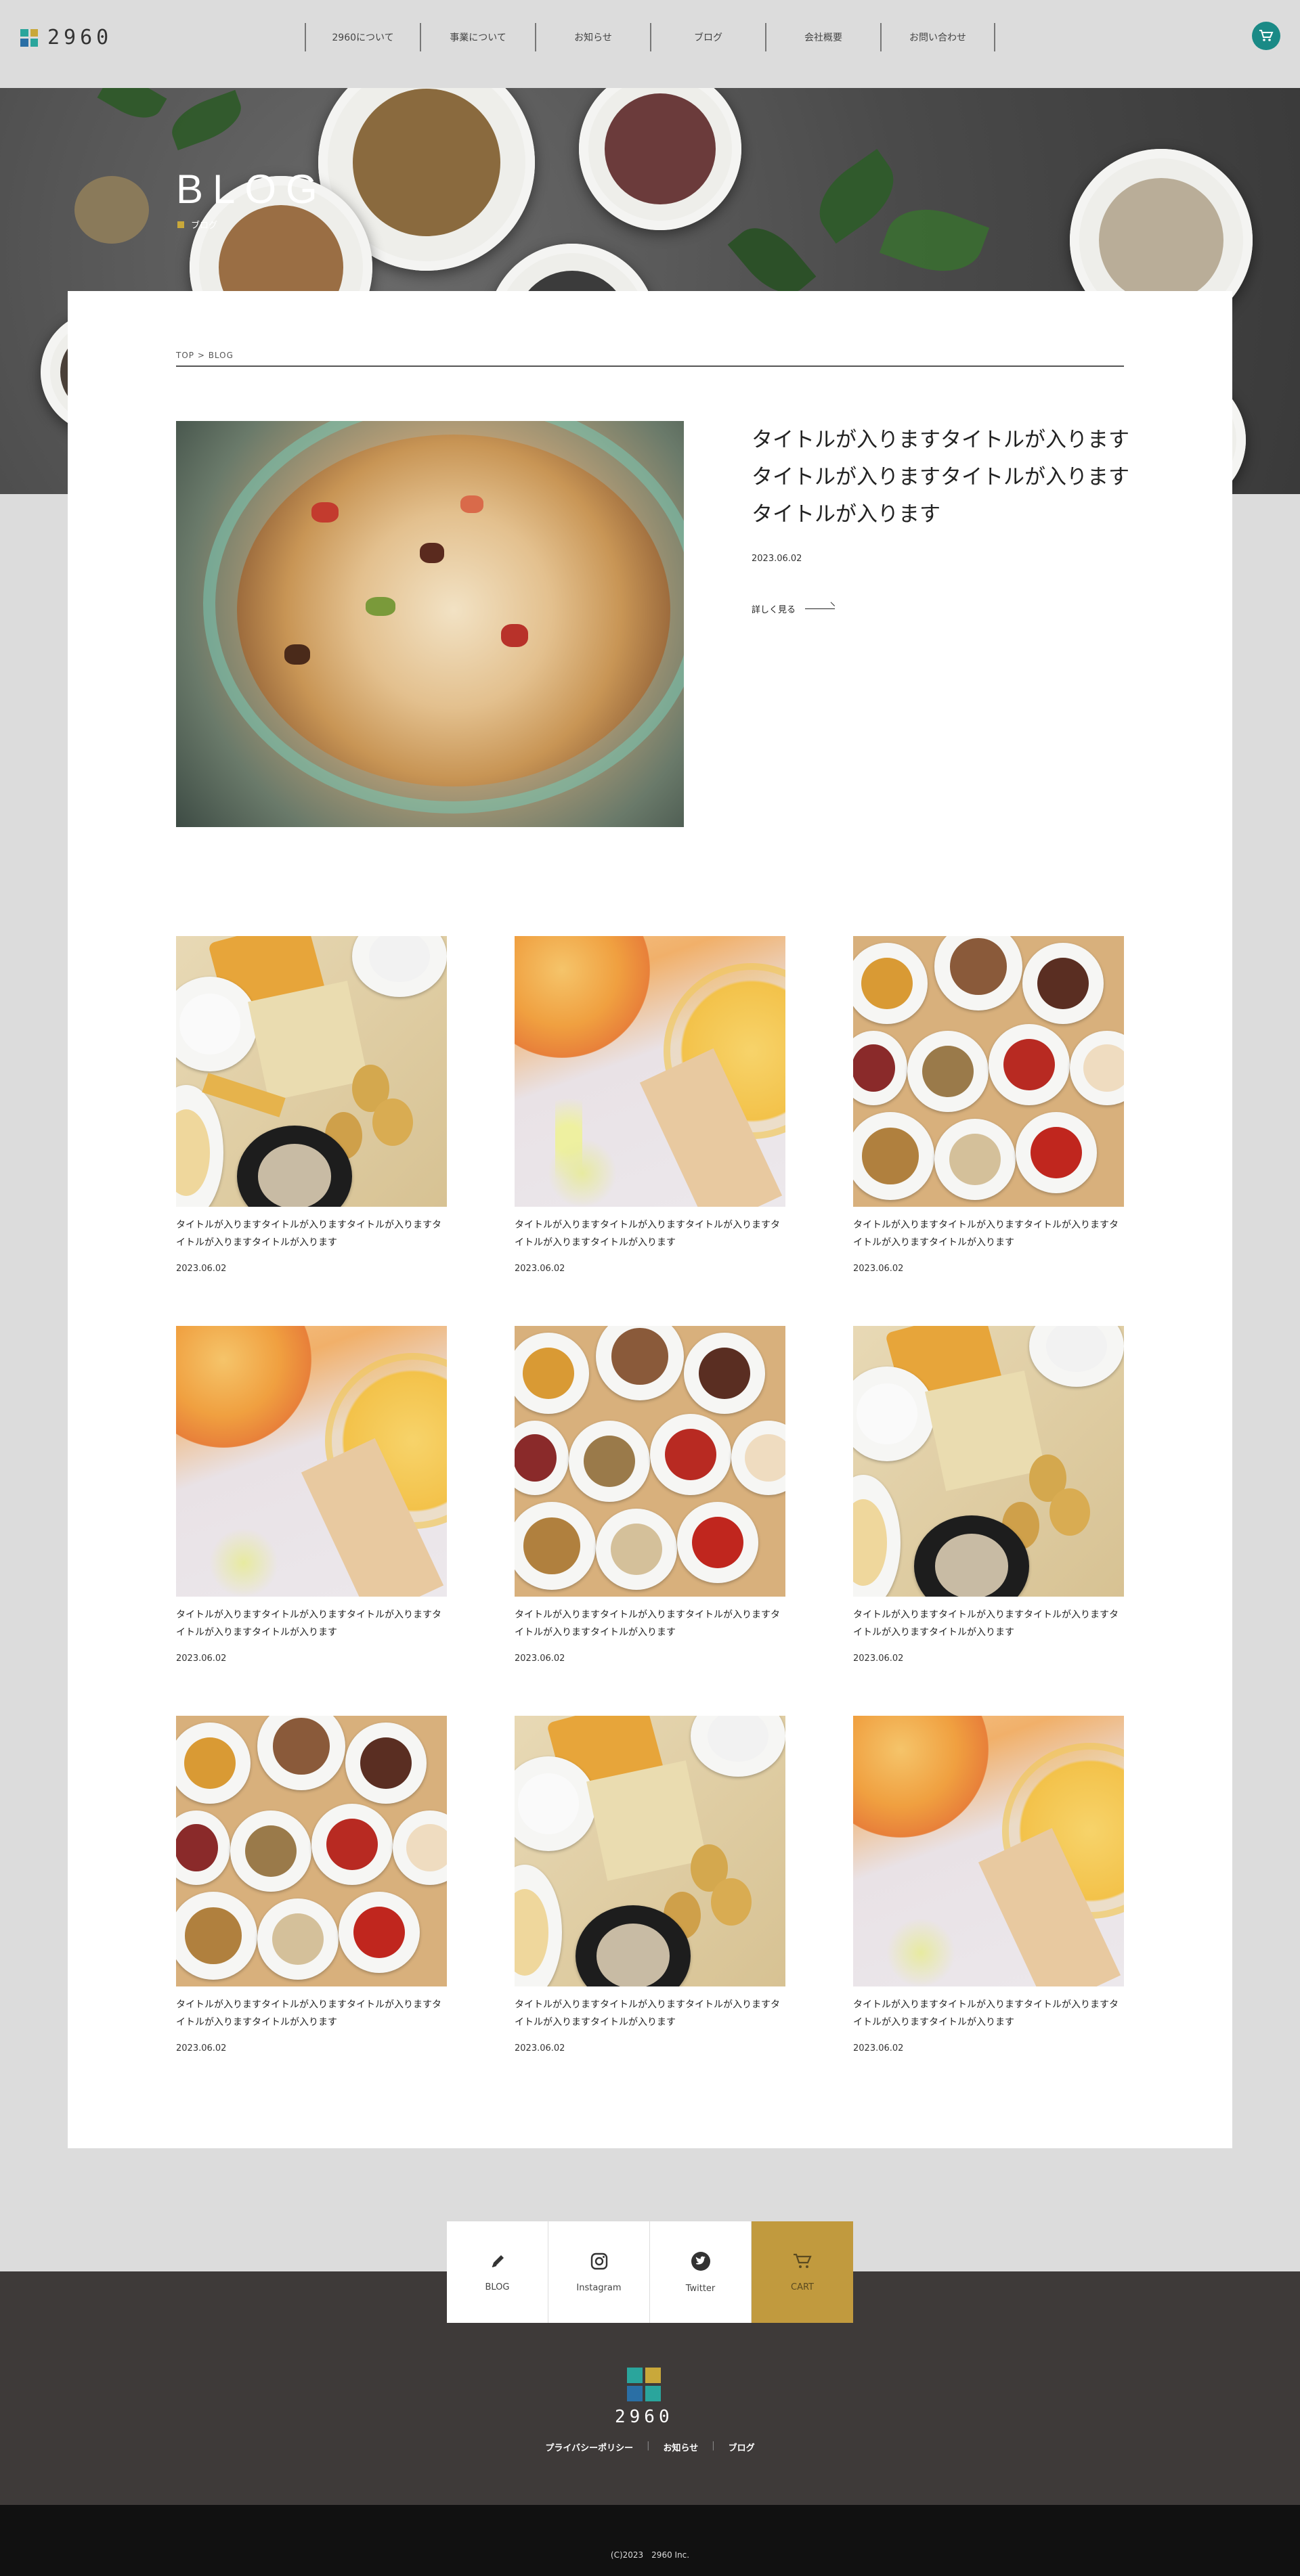 The image size is (1300, 2576). I want to click on footer-links: プライバシーポリシー | お知らせ | ブログ, so click(650, 2447).